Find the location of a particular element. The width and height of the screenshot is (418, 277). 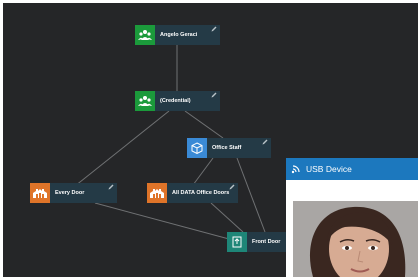

camera-preview-image is located at coordinates (355, 239).